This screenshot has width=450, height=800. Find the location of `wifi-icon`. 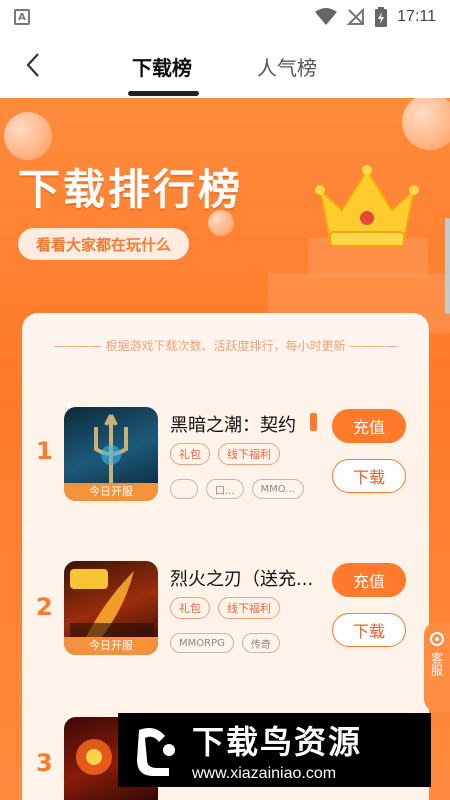

wifi-icon is located at coordinates (326, 16).